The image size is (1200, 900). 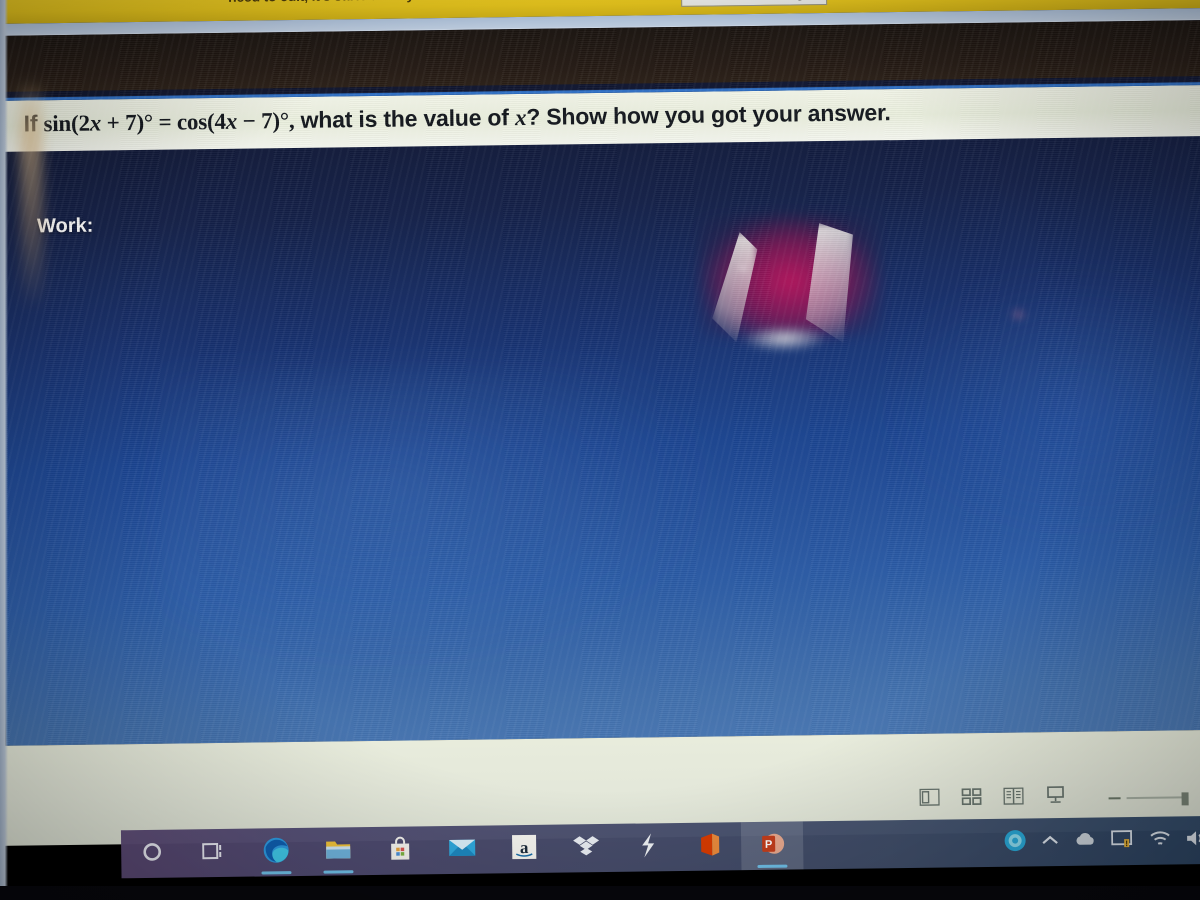 I want to click on plus-sign: +, so click(x=113, y=123).